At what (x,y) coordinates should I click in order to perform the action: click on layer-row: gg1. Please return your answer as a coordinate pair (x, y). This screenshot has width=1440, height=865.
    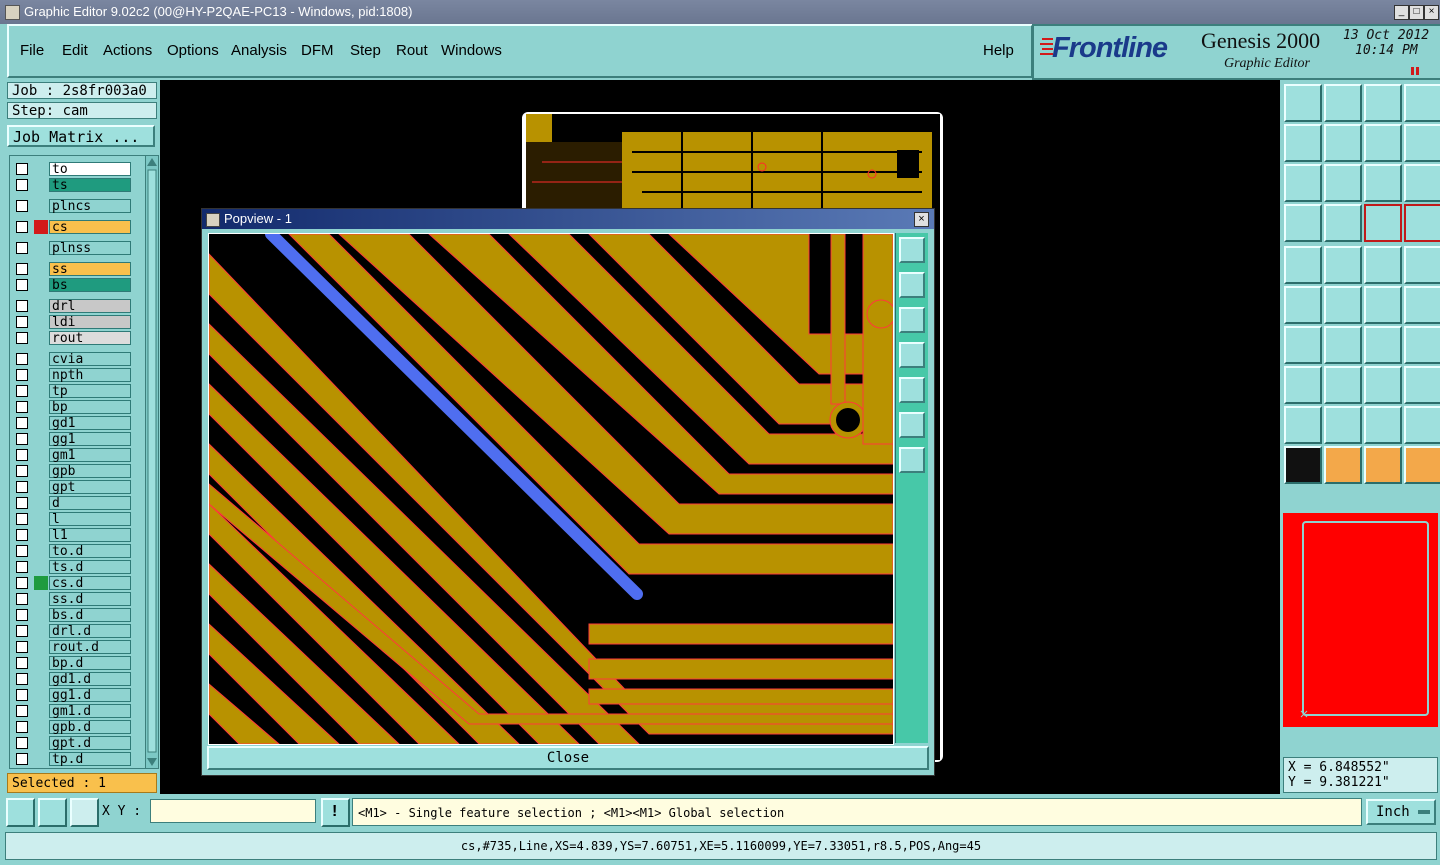
    Looking at the image, I should click on (74, 439).